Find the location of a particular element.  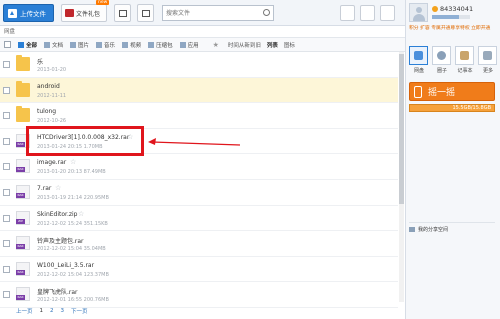

next-page-link: 下一页 is located at coordinates (79, 311).